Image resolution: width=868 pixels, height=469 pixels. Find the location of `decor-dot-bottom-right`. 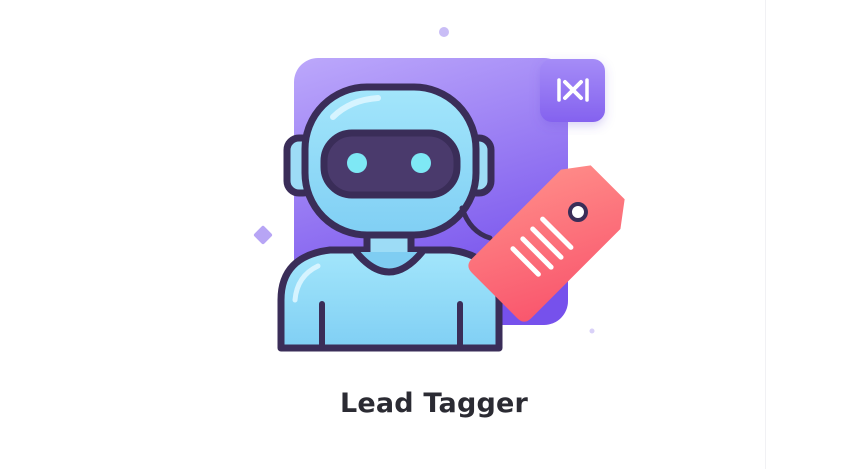

decor-dot-bottom-right is located at coordinates (592, 331).